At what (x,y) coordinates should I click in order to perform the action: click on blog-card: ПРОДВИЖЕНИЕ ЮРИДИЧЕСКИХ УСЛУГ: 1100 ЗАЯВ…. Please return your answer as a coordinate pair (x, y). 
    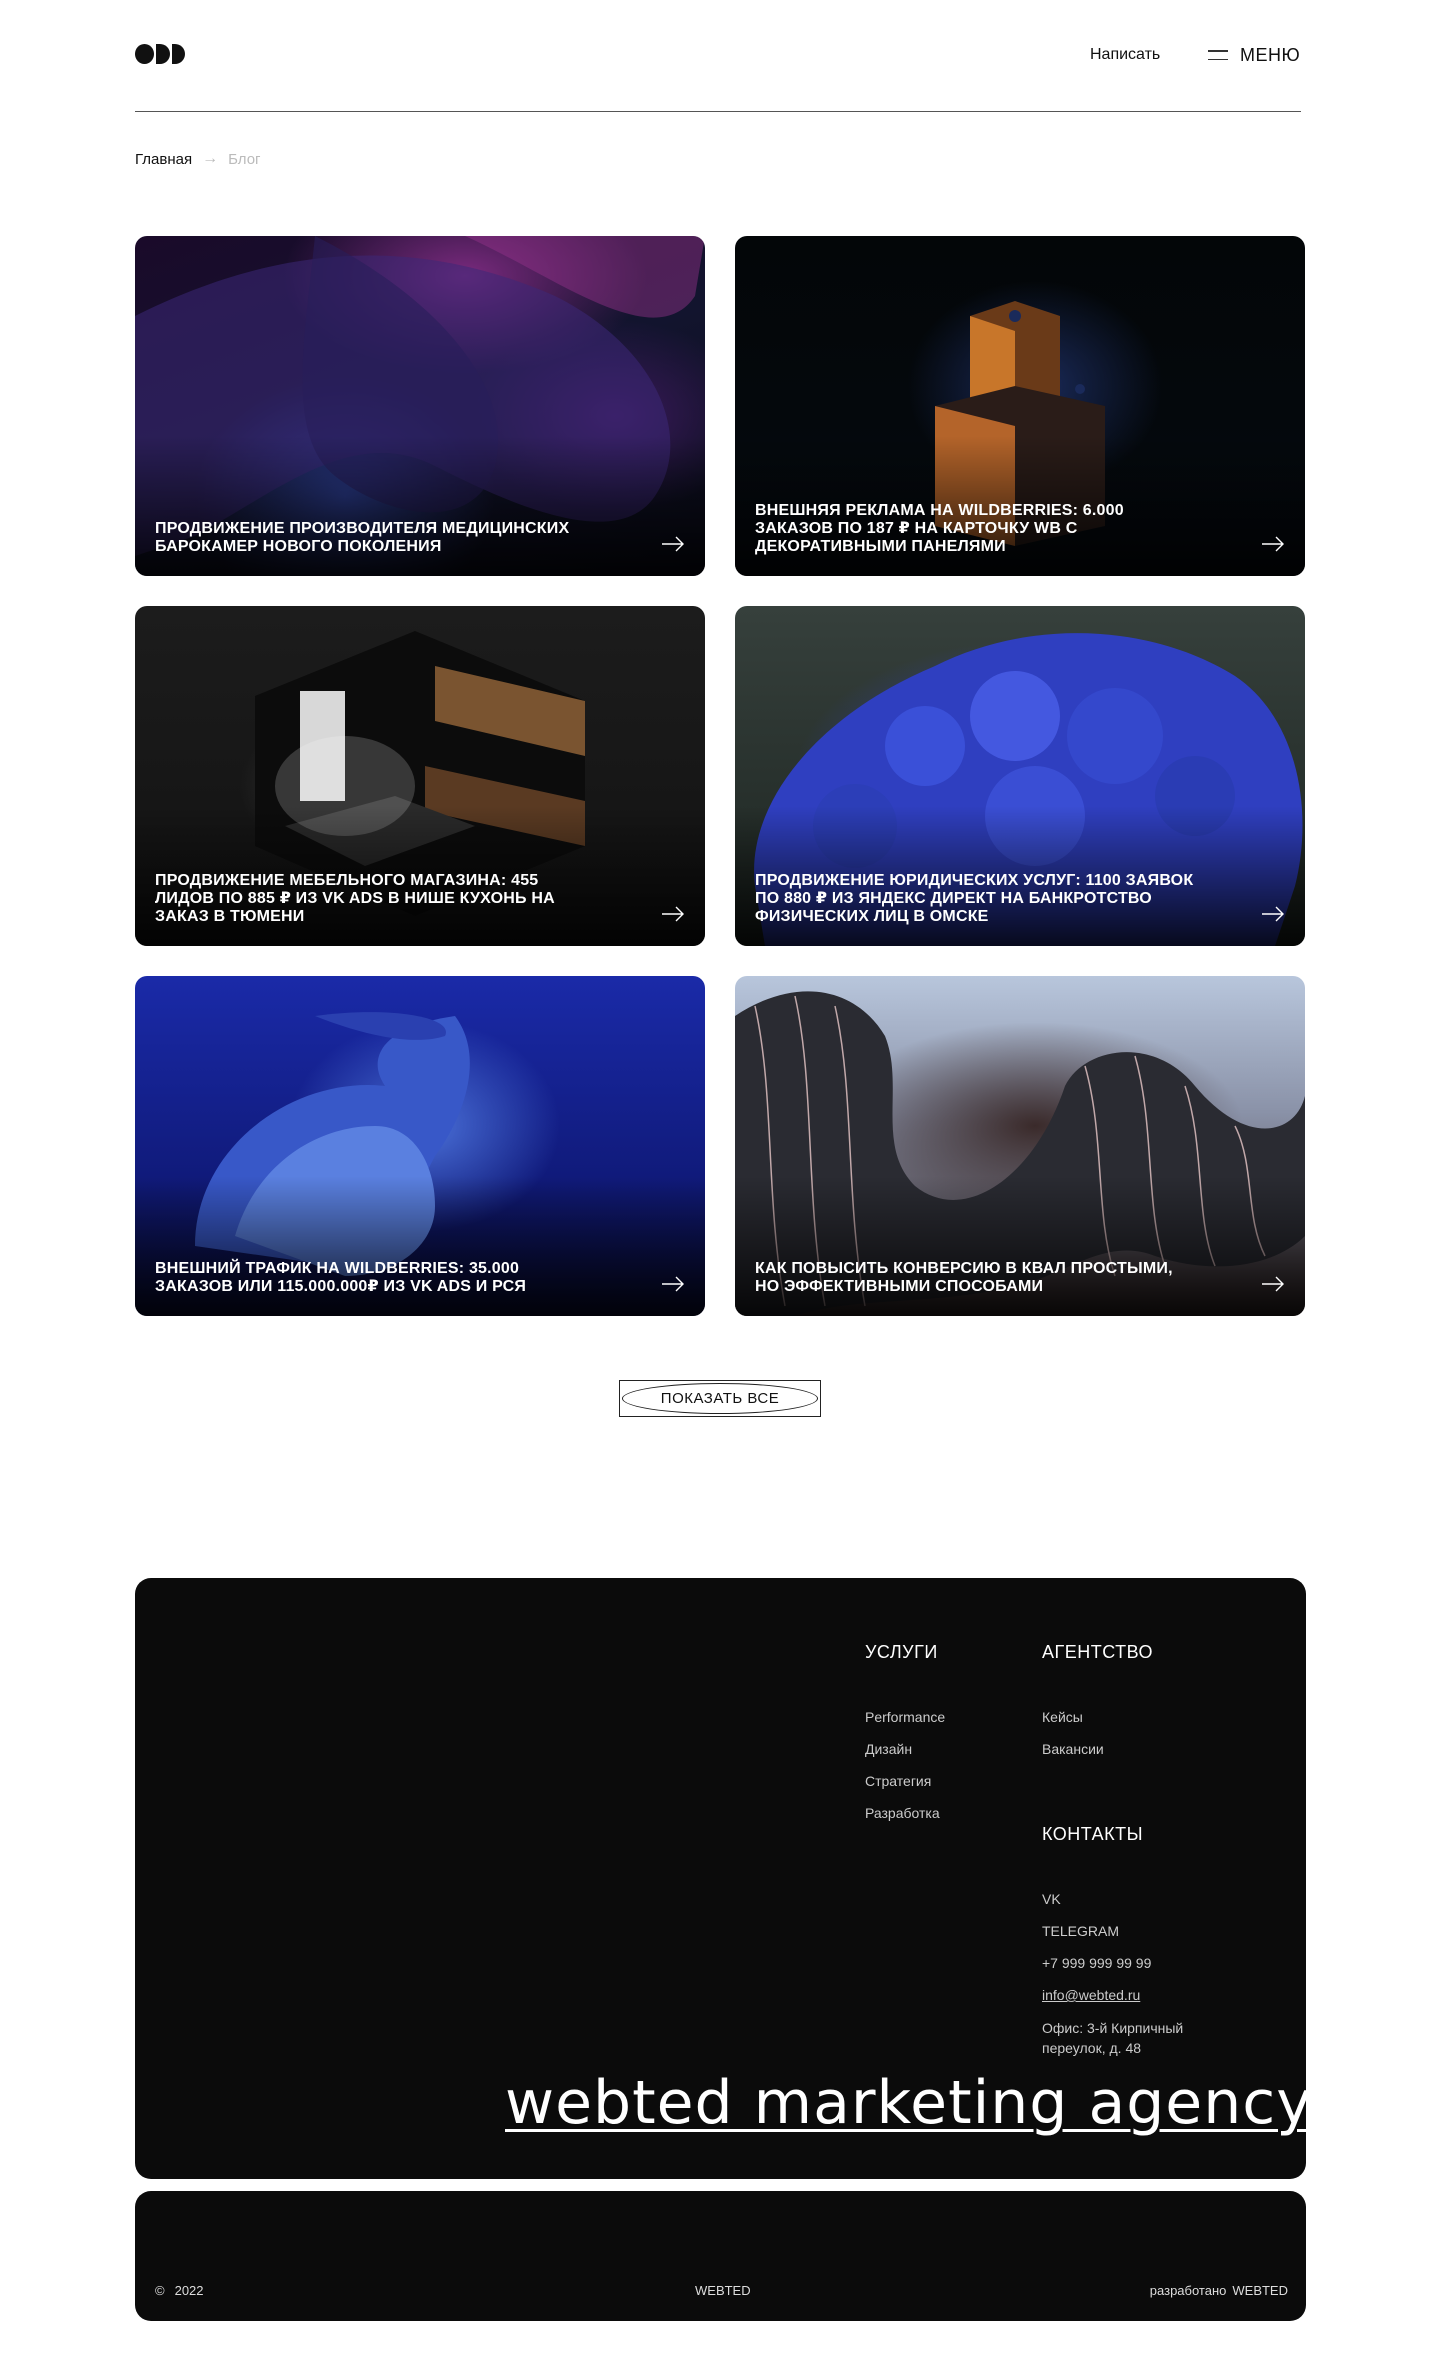
    Looking at the image, I should click on (1020, 776).